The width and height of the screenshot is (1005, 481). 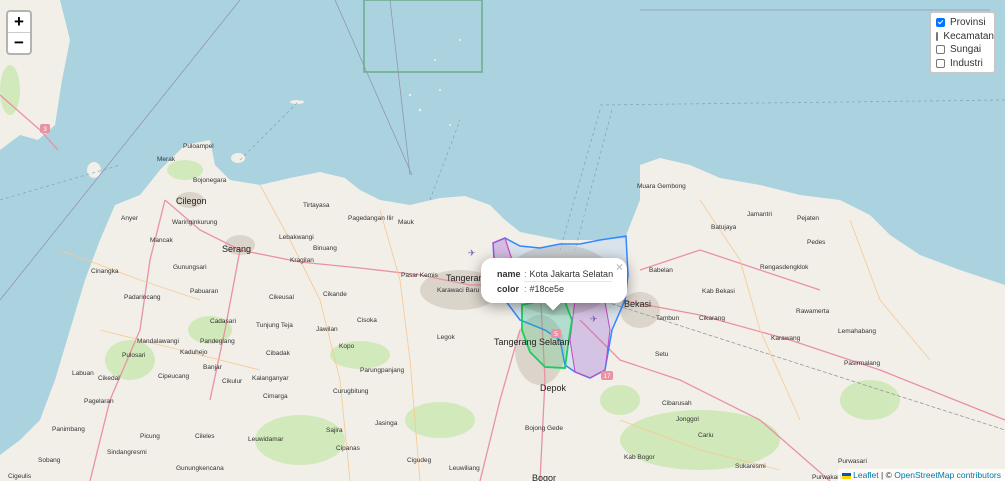 I want to click on place-label-cisoka: Cisoka, so click(x=367, y=320).